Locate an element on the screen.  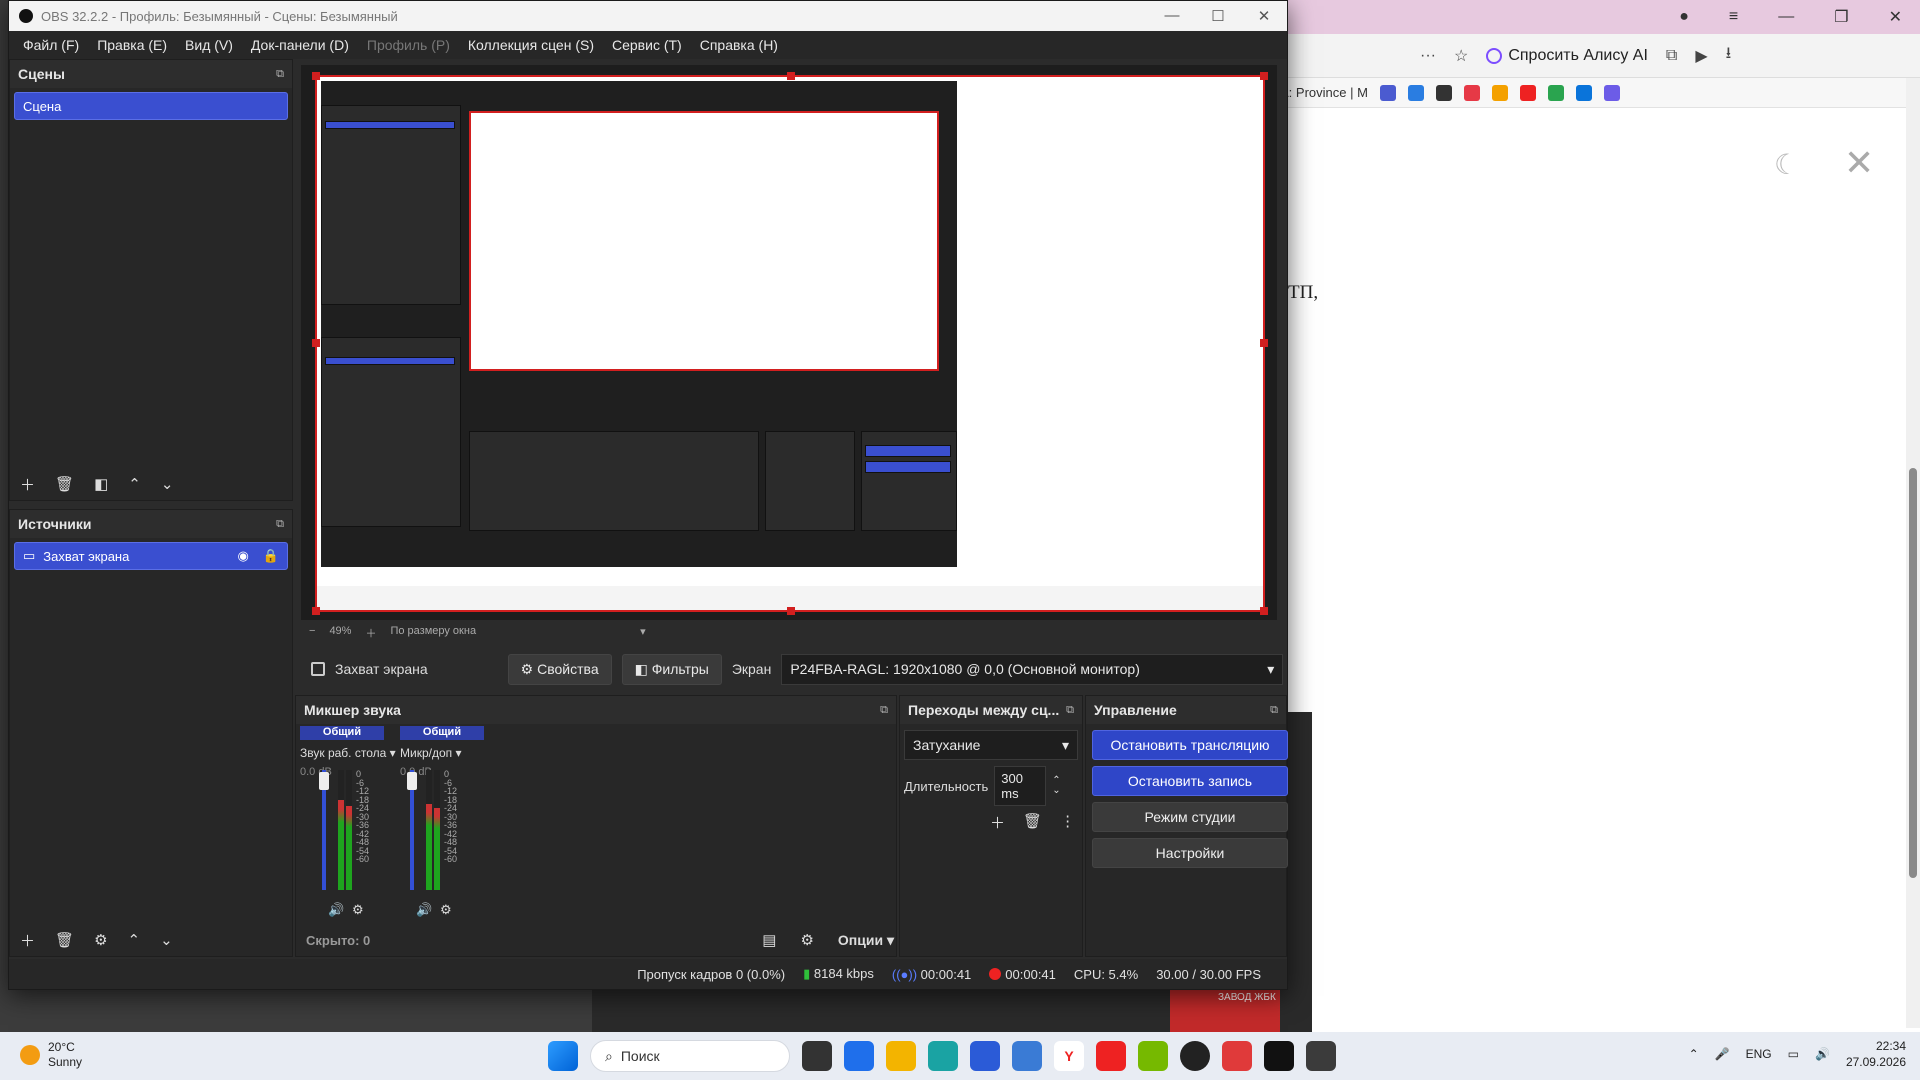
minimize-icon: — is located at coordinates (1786, 17).